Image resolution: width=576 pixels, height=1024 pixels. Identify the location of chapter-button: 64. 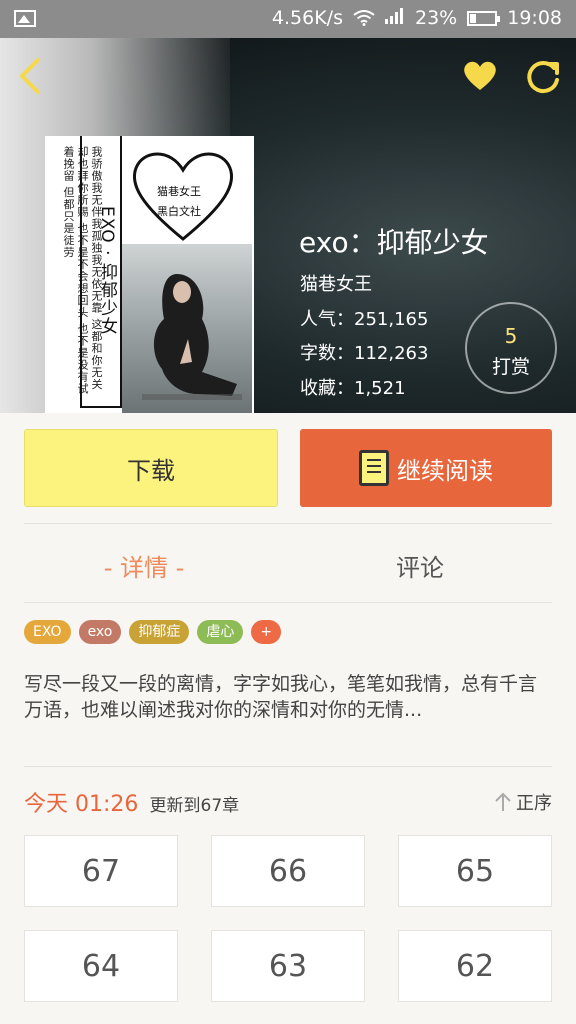
(101, 966).